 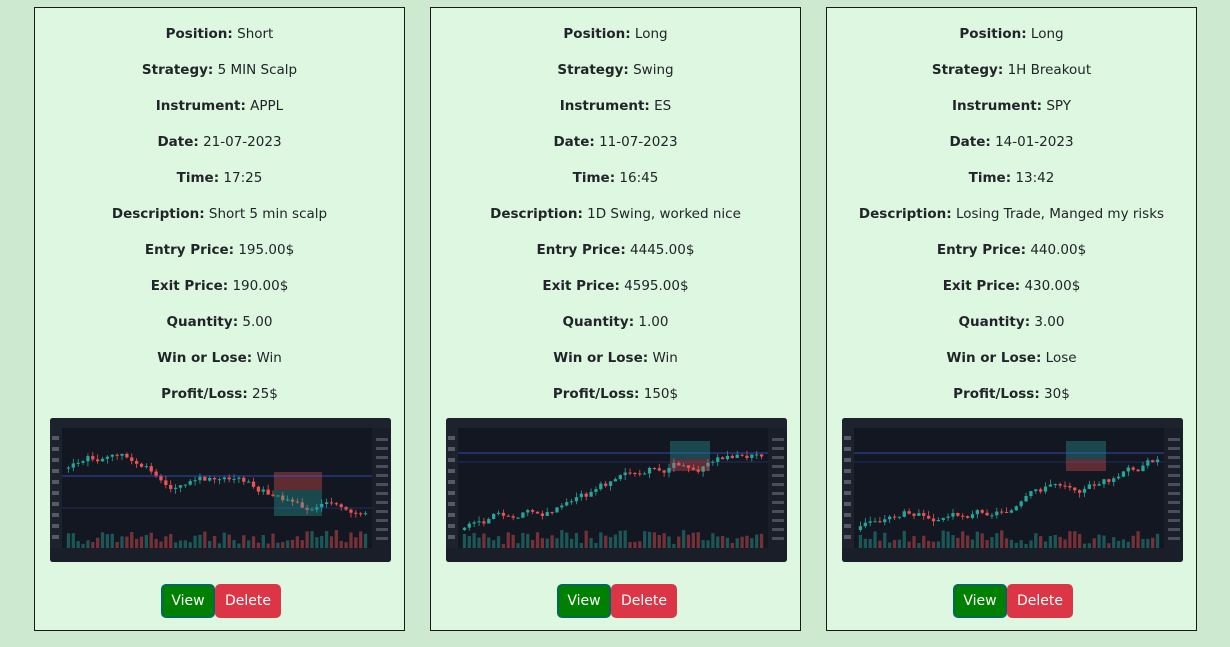 I want to click on description-field: Description: Short 5 min scalp, so click(x=219, y=214).